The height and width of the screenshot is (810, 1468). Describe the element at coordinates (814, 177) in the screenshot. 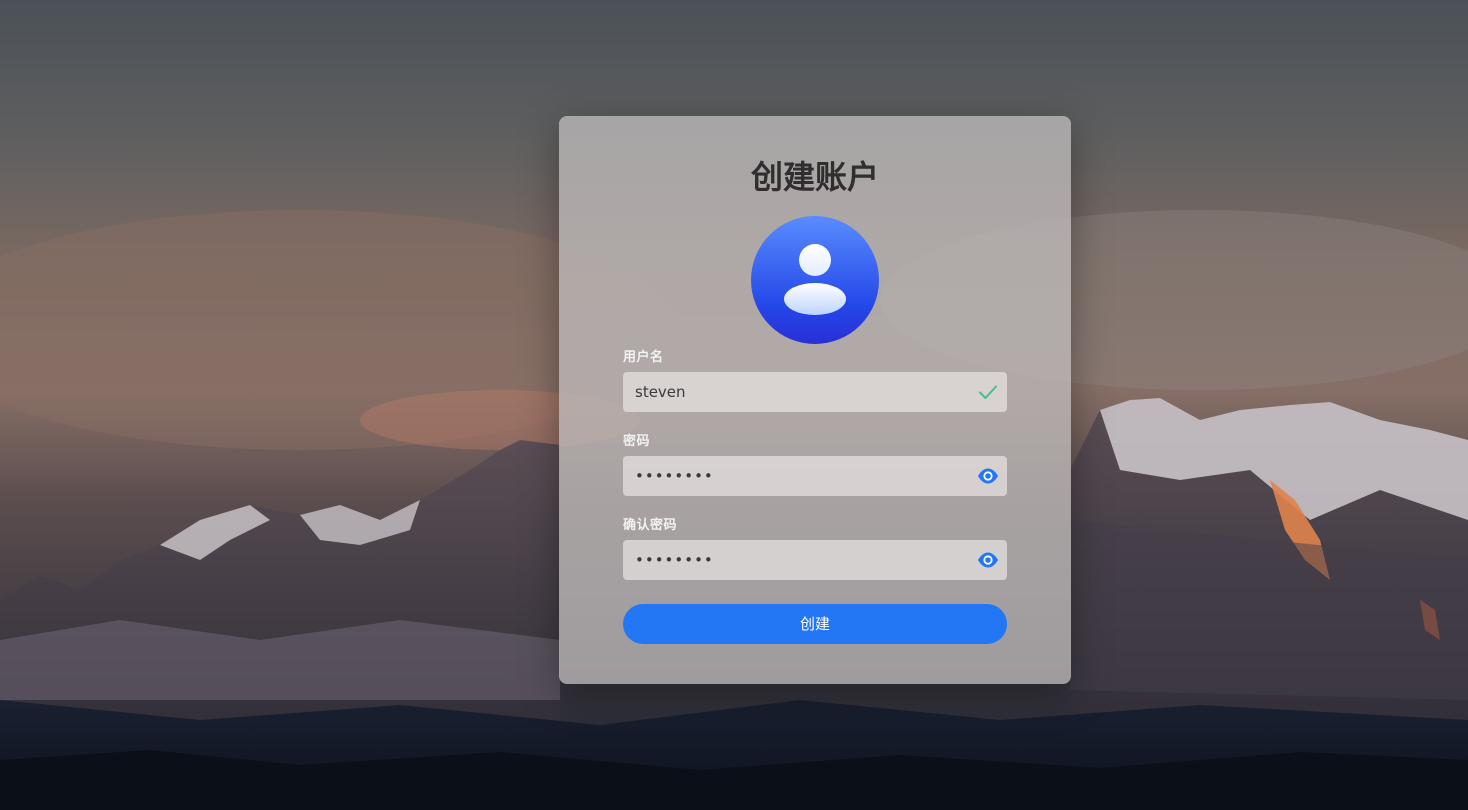

I see `dialog-title: 创建账户` at that location.